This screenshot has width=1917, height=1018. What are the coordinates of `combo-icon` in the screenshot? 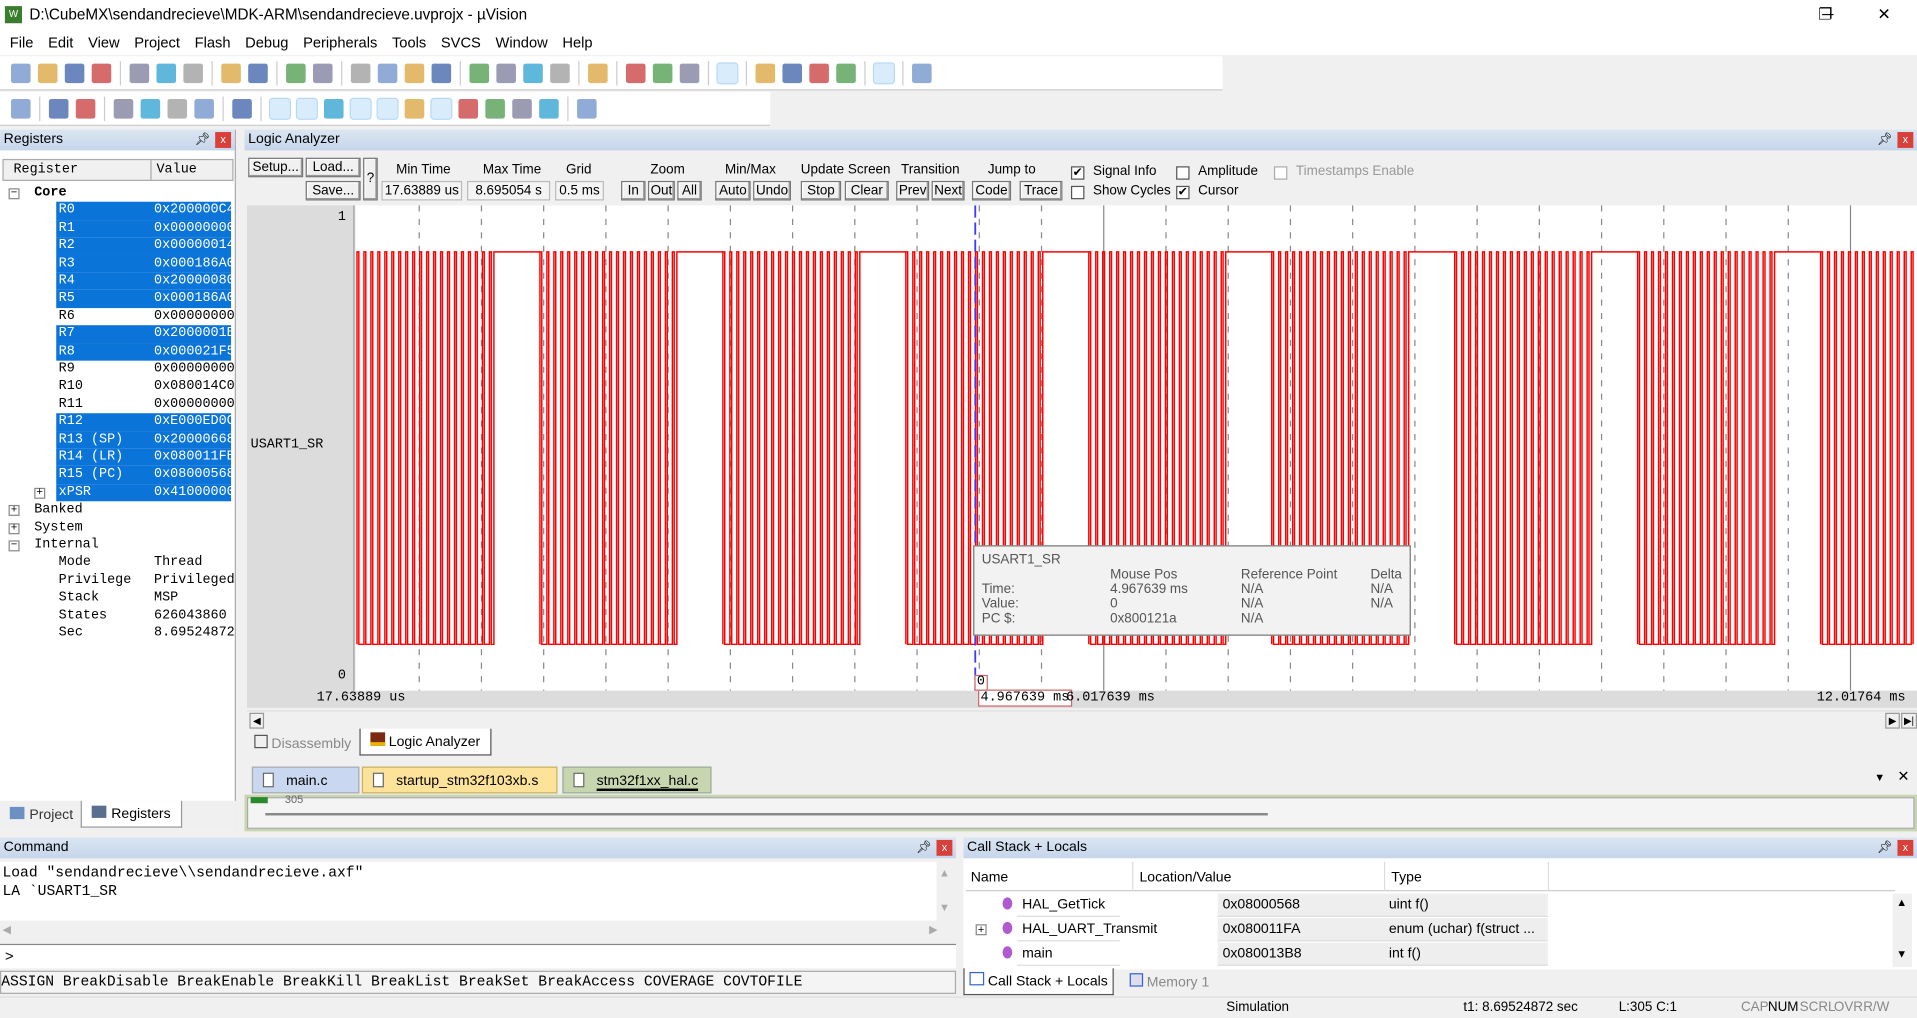 It's located at (635, 72).